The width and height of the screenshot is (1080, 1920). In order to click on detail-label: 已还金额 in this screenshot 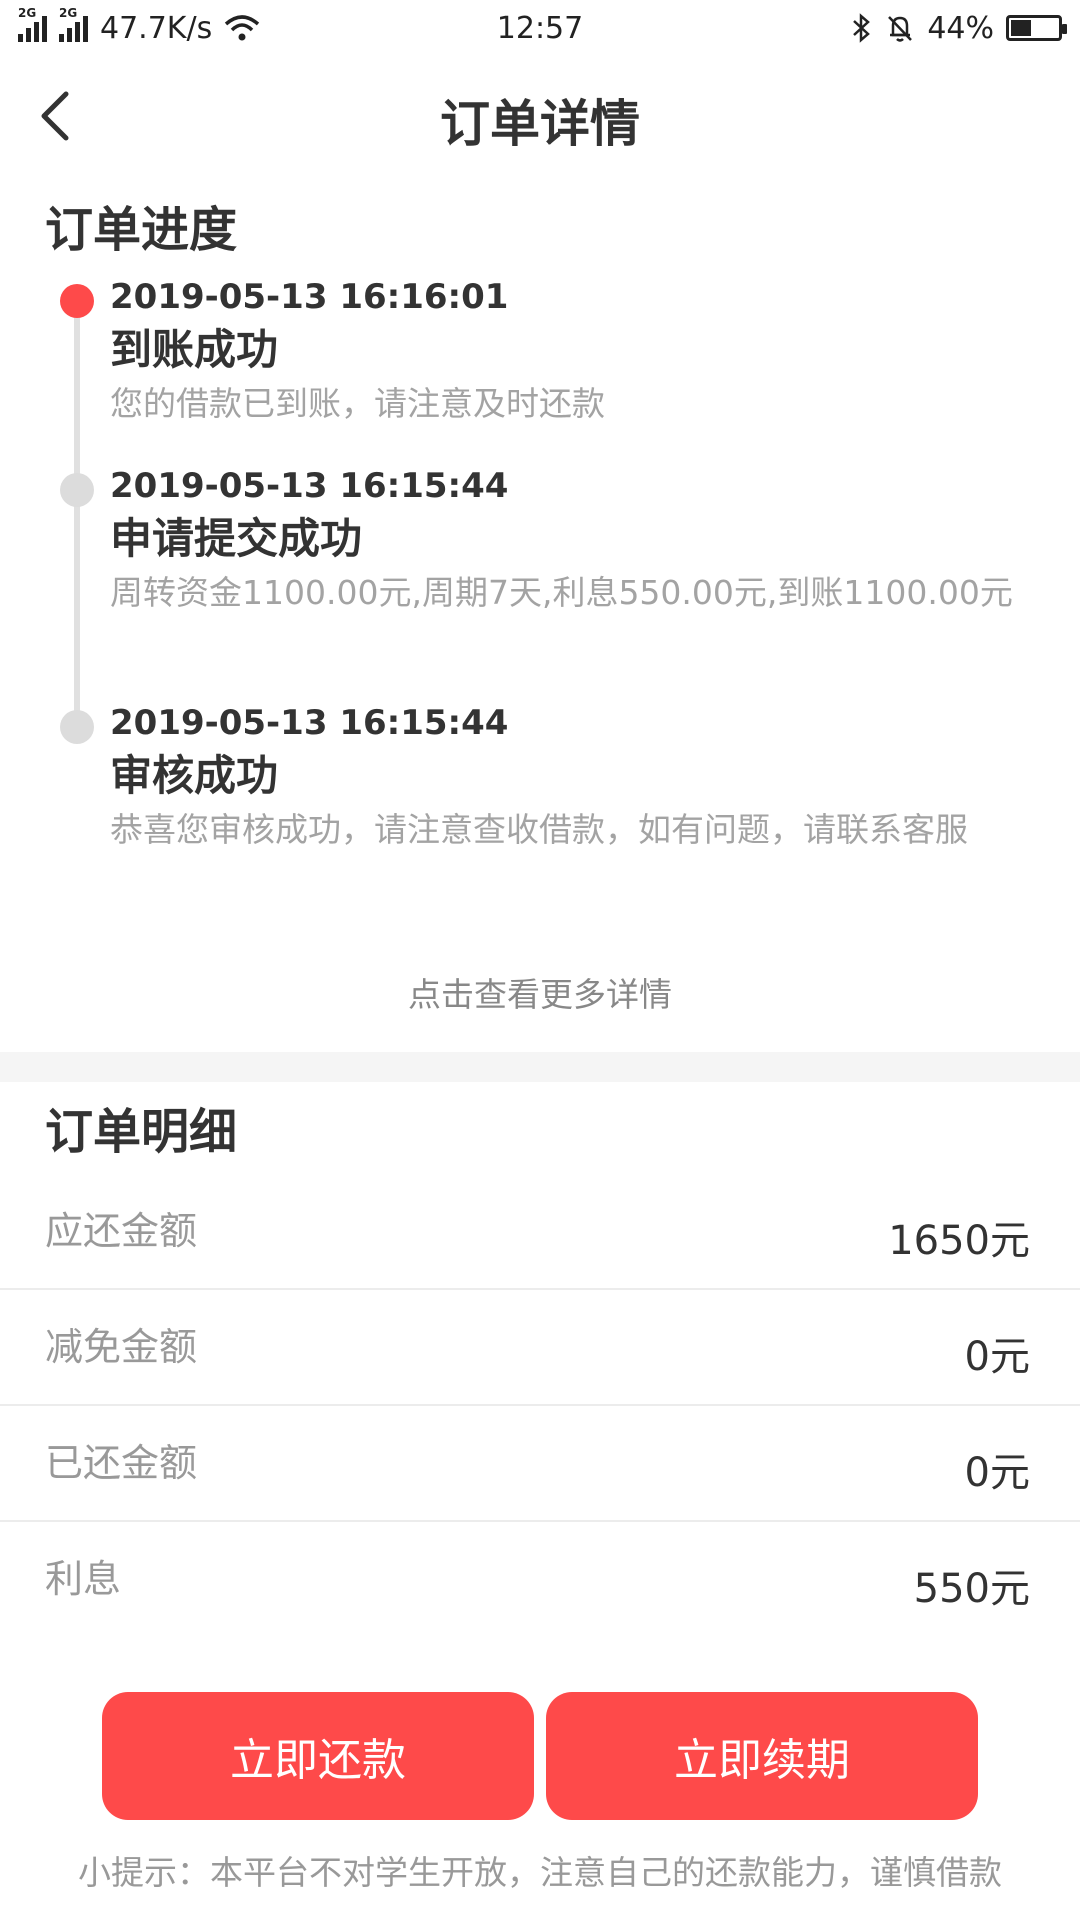, I will do `click(121, 1463)`.